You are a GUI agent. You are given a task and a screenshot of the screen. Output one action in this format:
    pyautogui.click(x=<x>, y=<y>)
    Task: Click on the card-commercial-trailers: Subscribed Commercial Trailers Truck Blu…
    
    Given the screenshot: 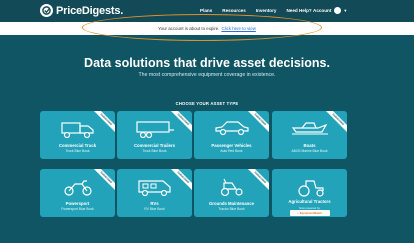 What is the action you would take?
    pyautogui.click(x=154, y=135)
    